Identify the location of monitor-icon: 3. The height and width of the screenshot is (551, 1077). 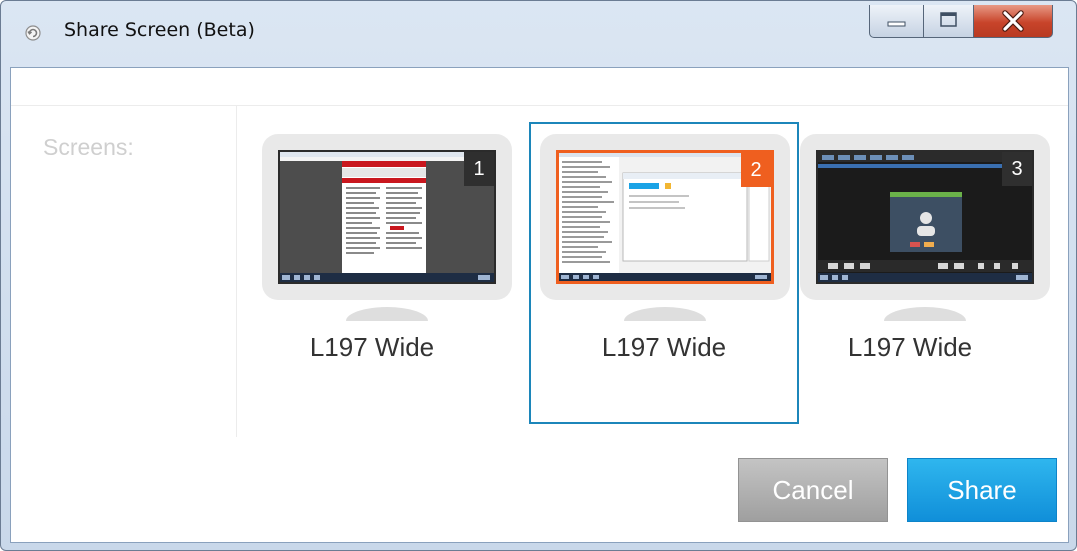
(925, 217).